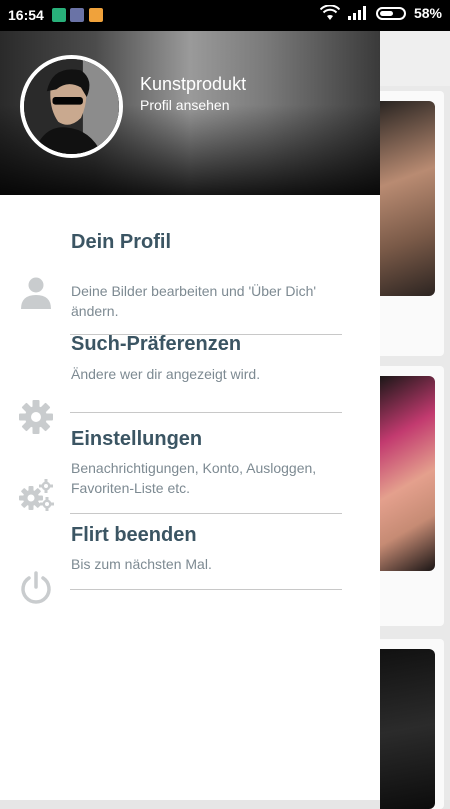 This screenshot has width=450, height=809. Describe the element at coordinates (36, 587) in the screenshot. I see `power-icon` at that location.